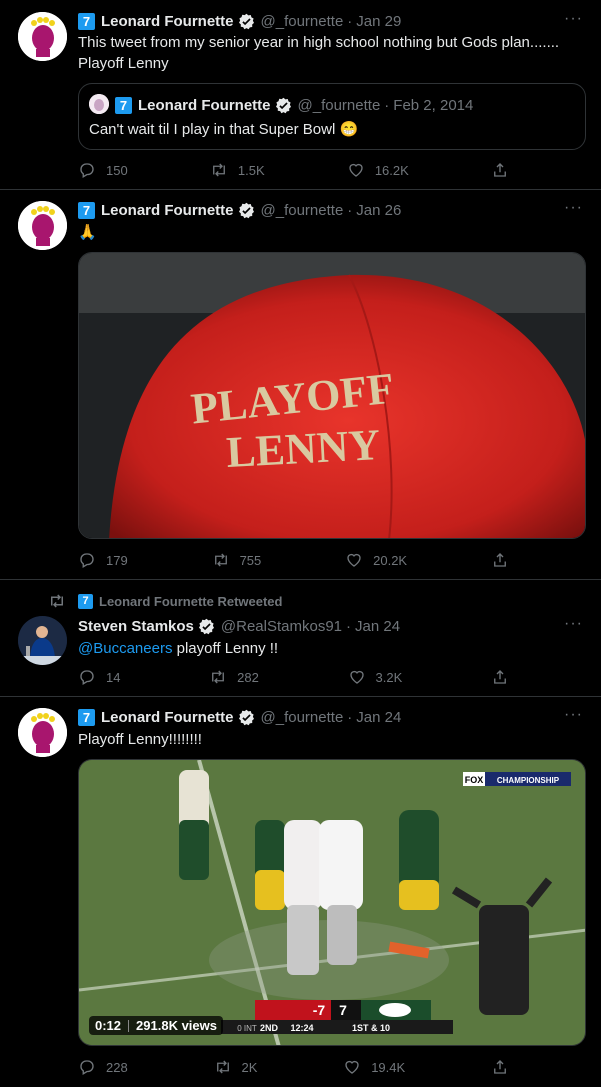 The image size is (601, 1087). What do you see at coordinates (236, 1067) in the screenshot?
I see `retweet-button: 2K` at bounding box center [236, 1067].